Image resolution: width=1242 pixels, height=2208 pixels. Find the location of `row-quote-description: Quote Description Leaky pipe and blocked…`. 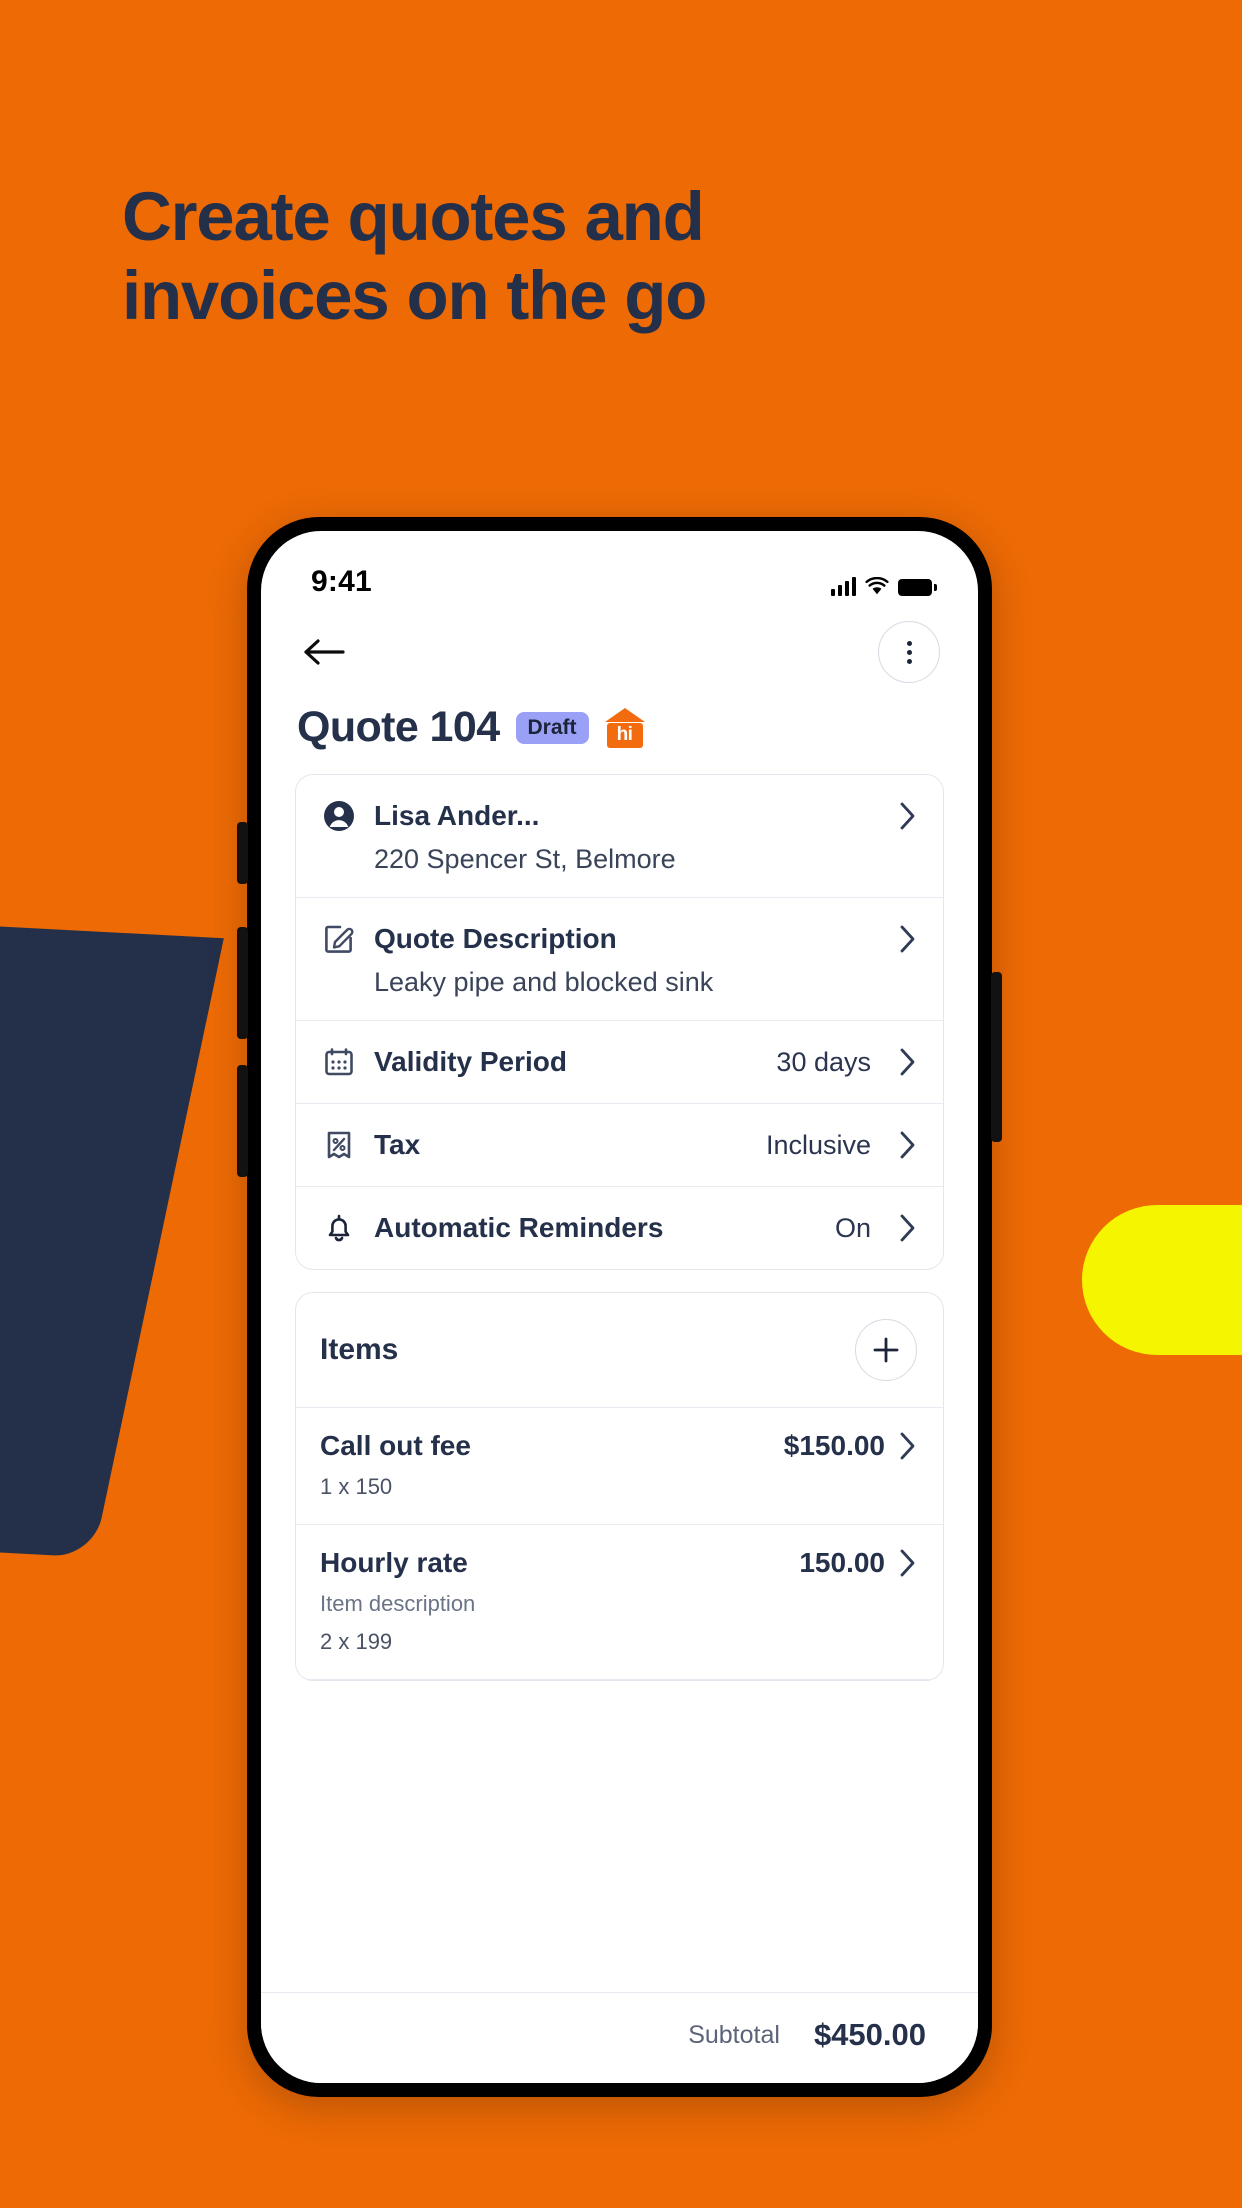

row-quote-description: Quote Description Leaky pipe and blocked… is located at coordinates (619, 959).